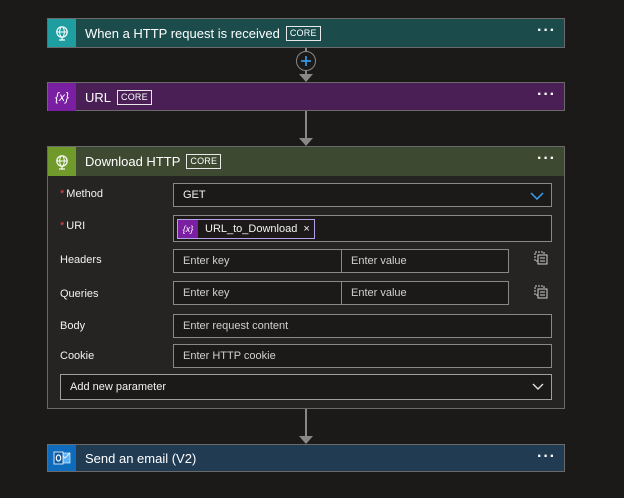  What do you see at coordinates (362, 228) in the screenshot?
I see `uri-field: {x} URL_to_Download ×` at bounding box center [362, 228].